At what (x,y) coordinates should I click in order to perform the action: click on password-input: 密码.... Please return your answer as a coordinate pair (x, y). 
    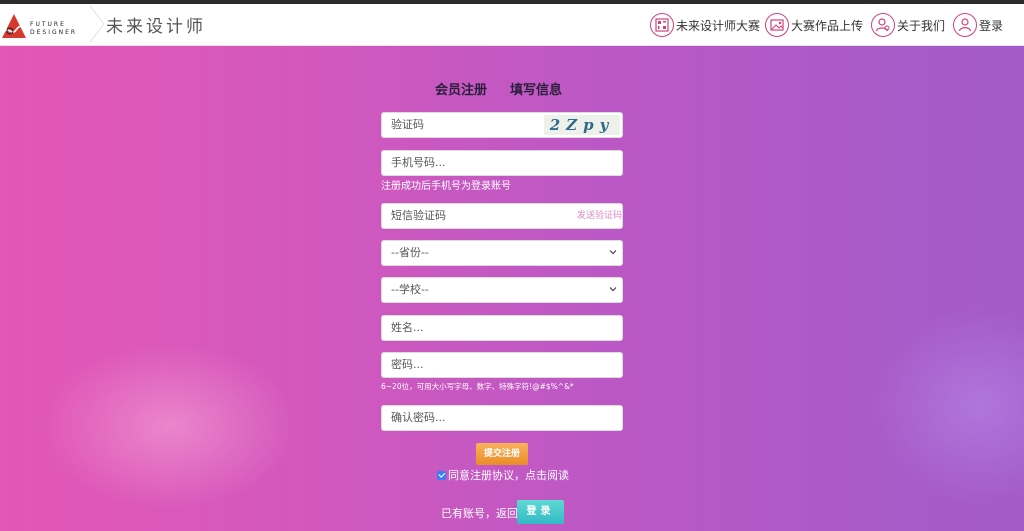
    Looking at the image, I should click on (502, 365).